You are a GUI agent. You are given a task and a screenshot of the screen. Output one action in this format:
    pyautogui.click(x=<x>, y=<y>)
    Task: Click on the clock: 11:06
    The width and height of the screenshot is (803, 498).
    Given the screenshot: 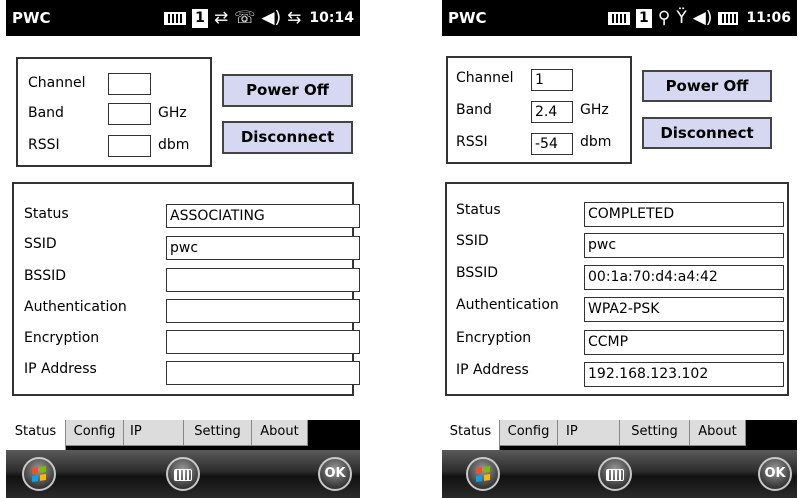 What is the action you would take?
    pyautogui.click(x=768, y=18)
    